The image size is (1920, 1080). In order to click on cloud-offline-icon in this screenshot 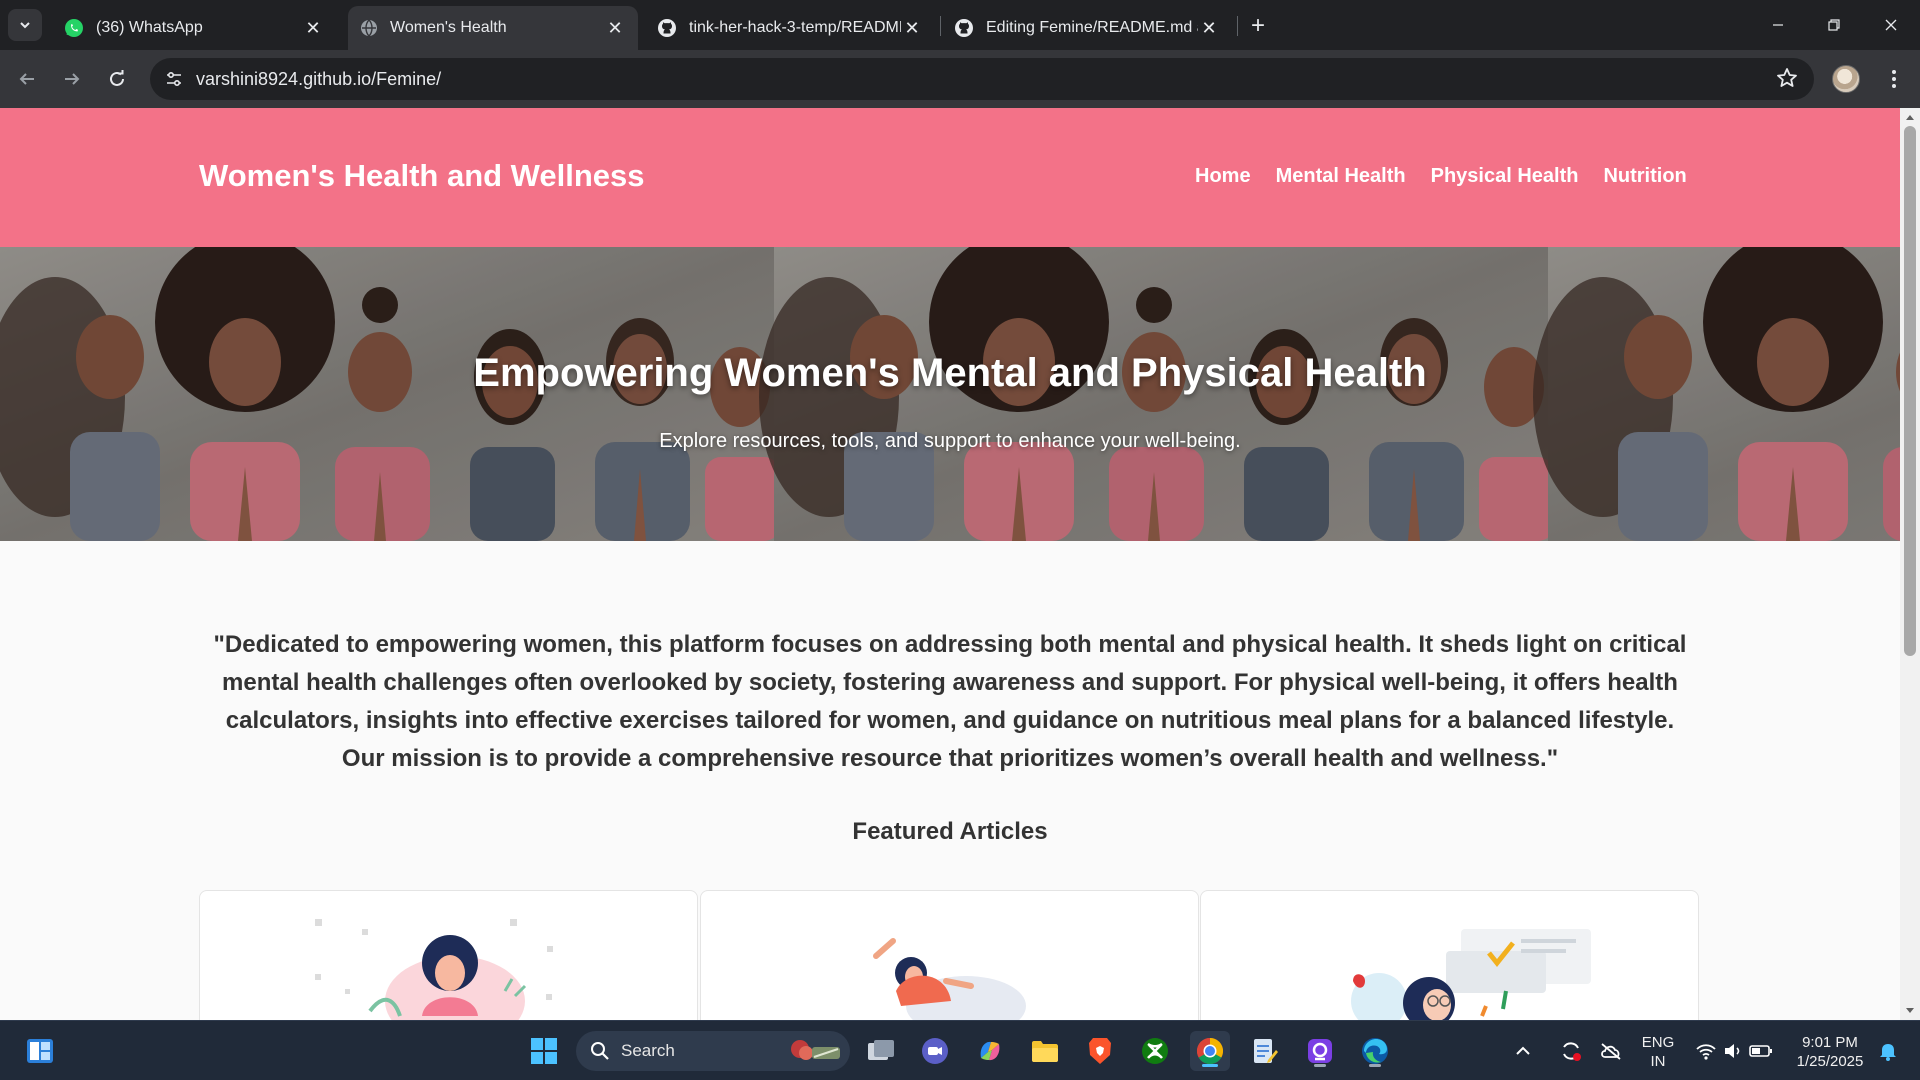, I will do `click(1611, 1051)`.